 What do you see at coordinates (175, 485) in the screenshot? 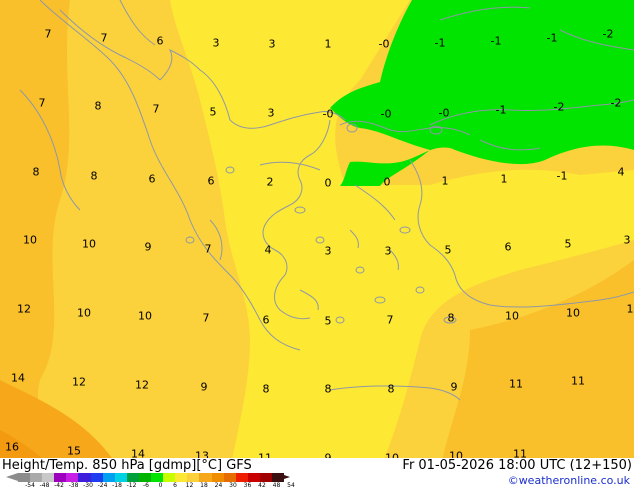
I see `legend-tick-label: 6` at bounding box center [175, 485].